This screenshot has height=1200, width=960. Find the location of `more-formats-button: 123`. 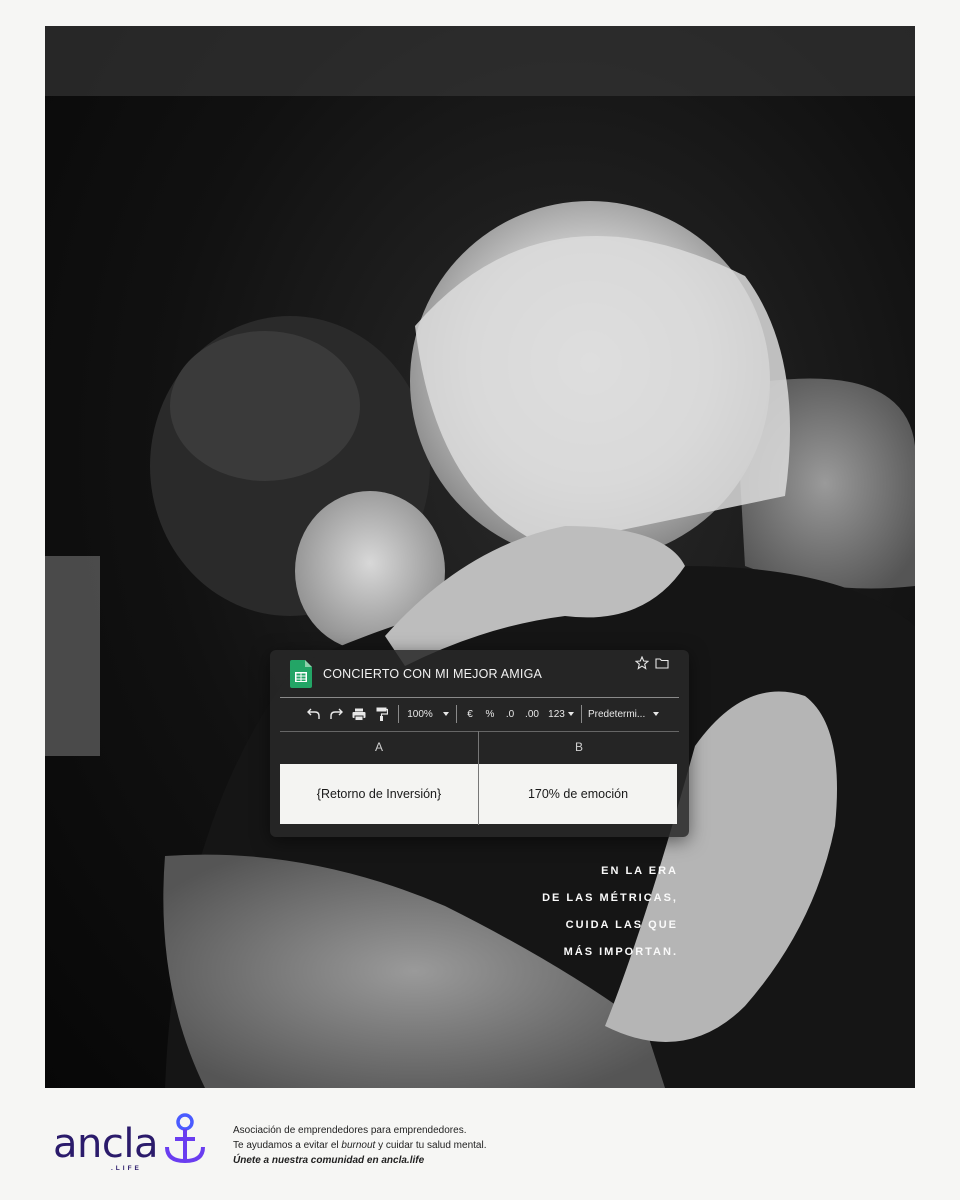

more-formats-button: 123 is located at coordinates (561, 714).